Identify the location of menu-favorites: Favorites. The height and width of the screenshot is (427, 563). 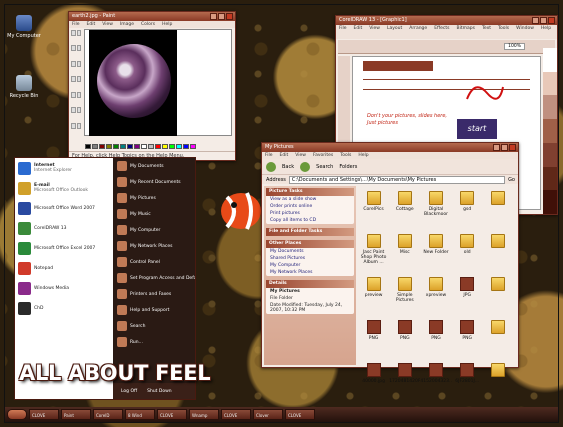
(323, 155).